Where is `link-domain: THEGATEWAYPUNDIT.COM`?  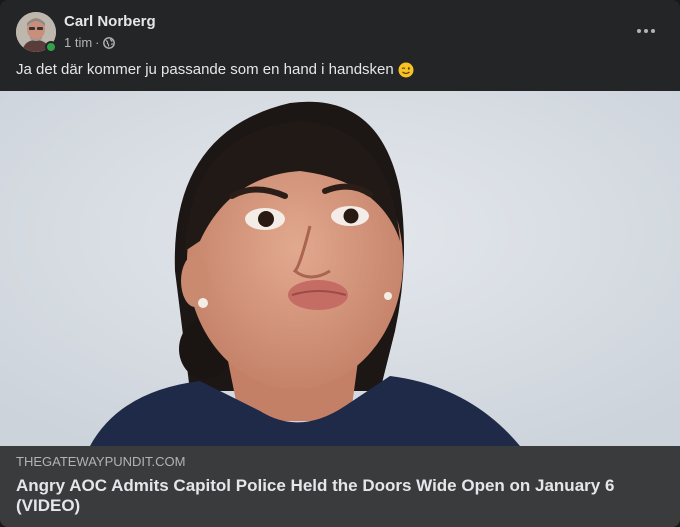 link-domain: THEGATEWAYPUNDIT.COM is located at coordinates (101, 461).